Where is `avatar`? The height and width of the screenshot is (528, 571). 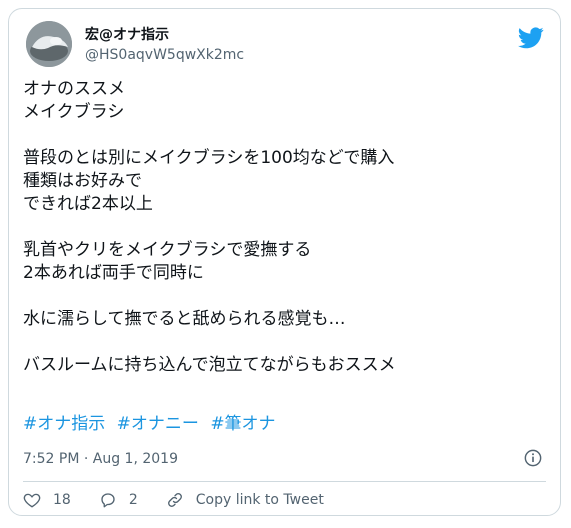
avatar is located at coordinates (49, 44).